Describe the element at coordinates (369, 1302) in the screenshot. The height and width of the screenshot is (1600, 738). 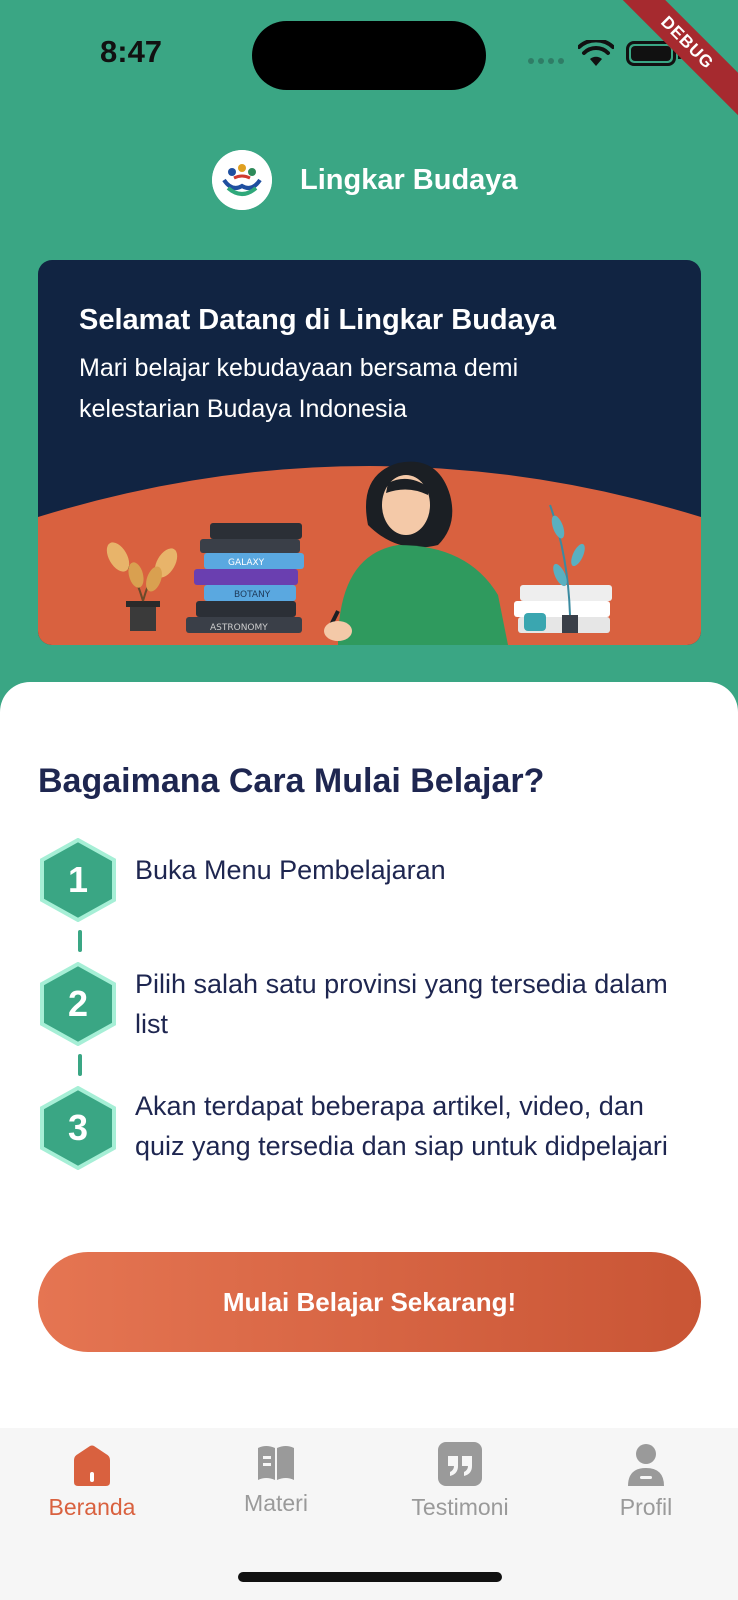
I see `start-learning-button: Mulai Belajar Sekarang!` at that location.